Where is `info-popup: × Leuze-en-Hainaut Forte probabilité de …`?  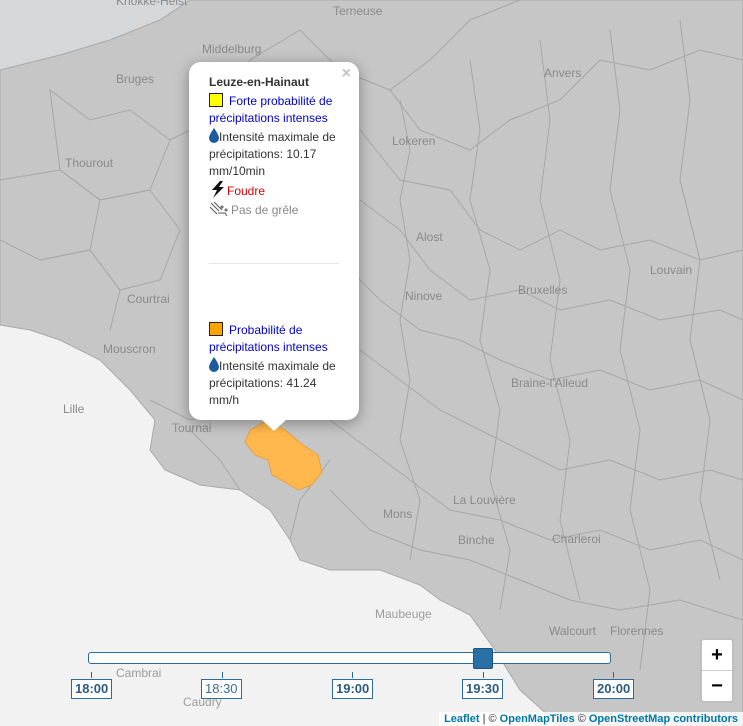 info-popup: × Leuze-en-Hainaut Forte probabilité de … is located at coordinates (274, 246).